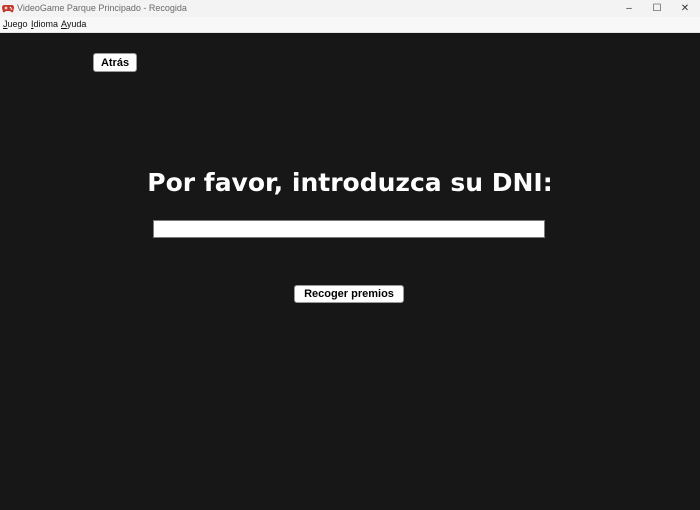 The width and height of the screenshot is (700, 510). What do you see at coordinates (73, 24) in the screenshot?
I see `menu-ayuda: Ayuda` at bounding box center [73, 24].